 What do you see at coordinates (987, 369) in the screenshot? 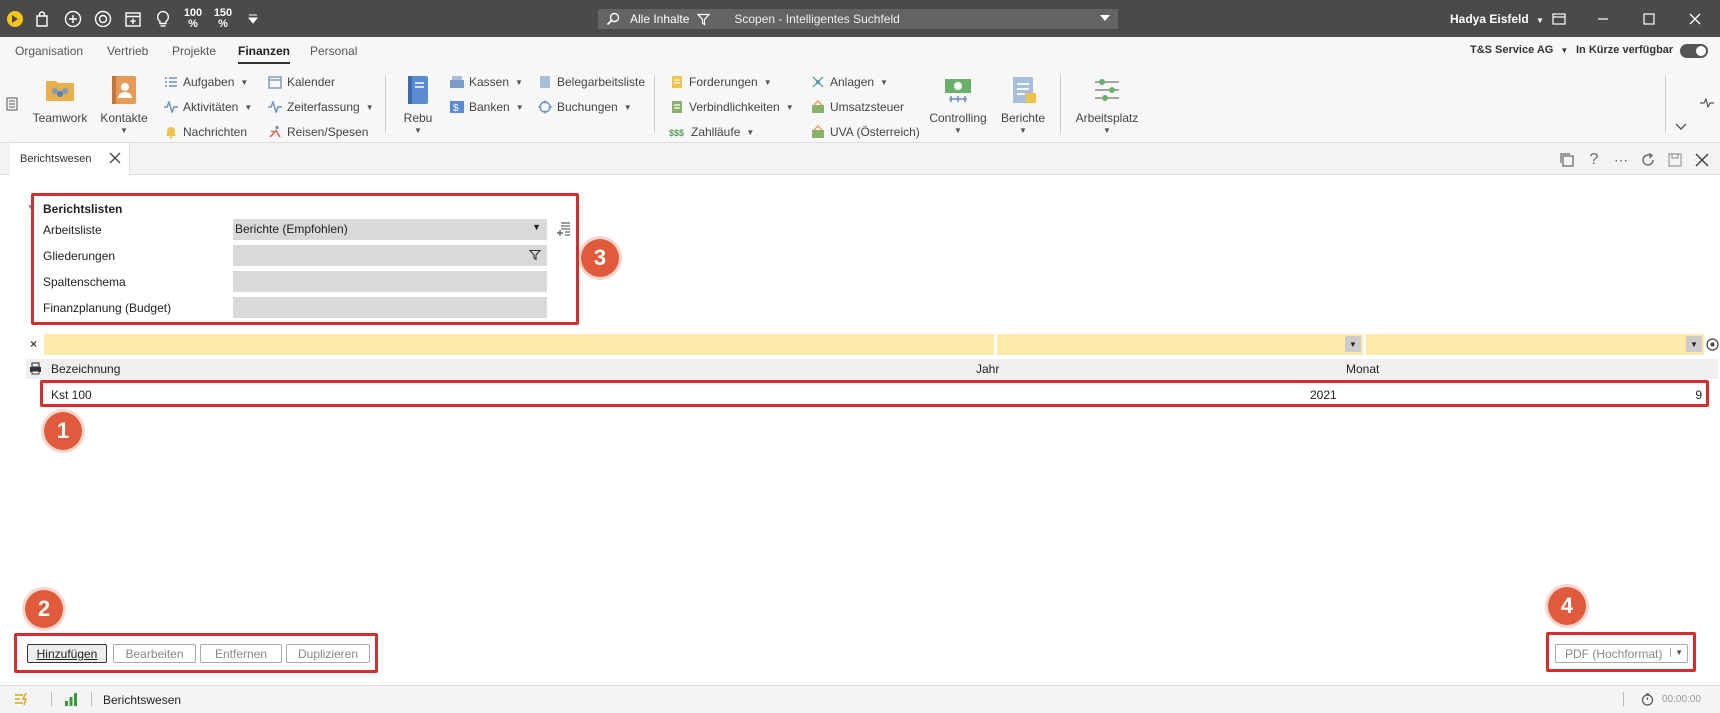
I see `column-header-jahr: Jahr` at bounding box center [987, 369].